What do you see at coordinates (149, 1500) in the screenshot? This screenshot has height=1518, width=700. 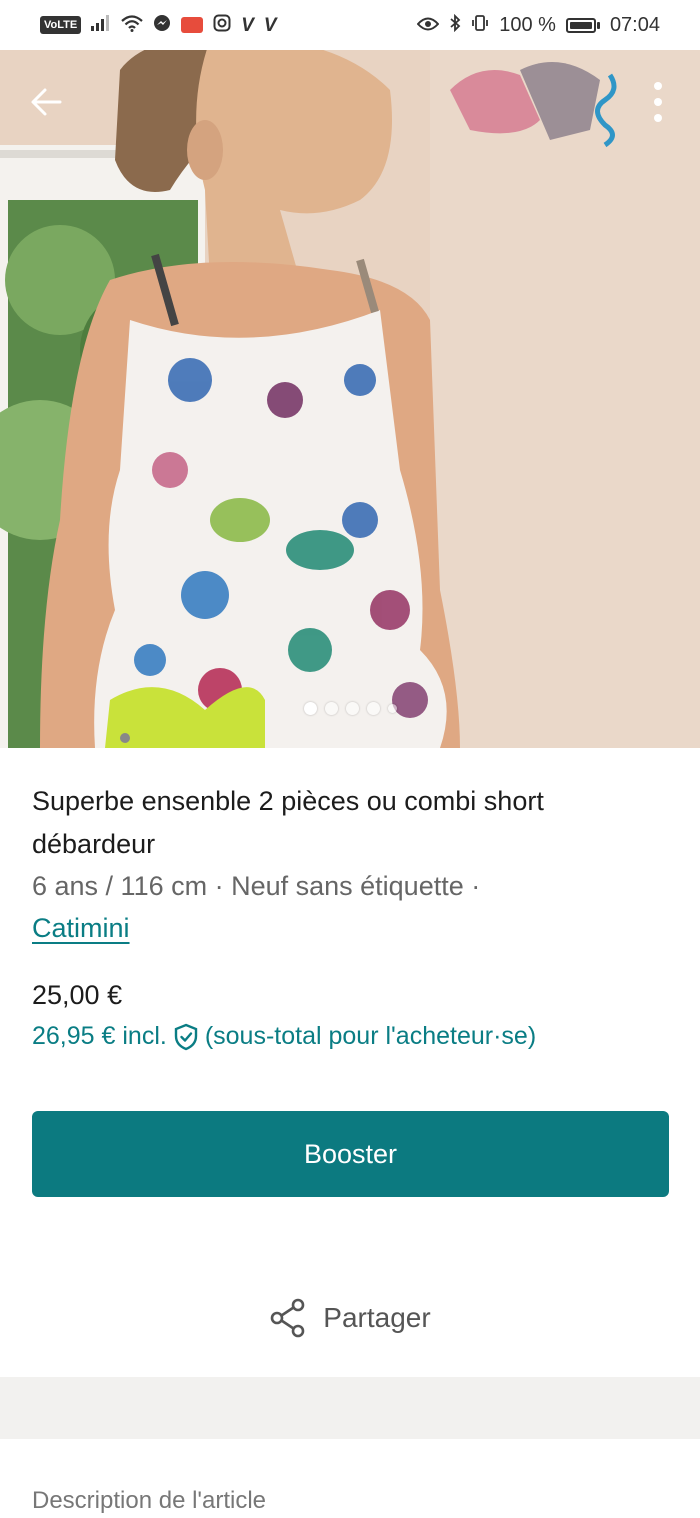 I see `description-heading: Description de l'article` at bounding box center [149, 1500].